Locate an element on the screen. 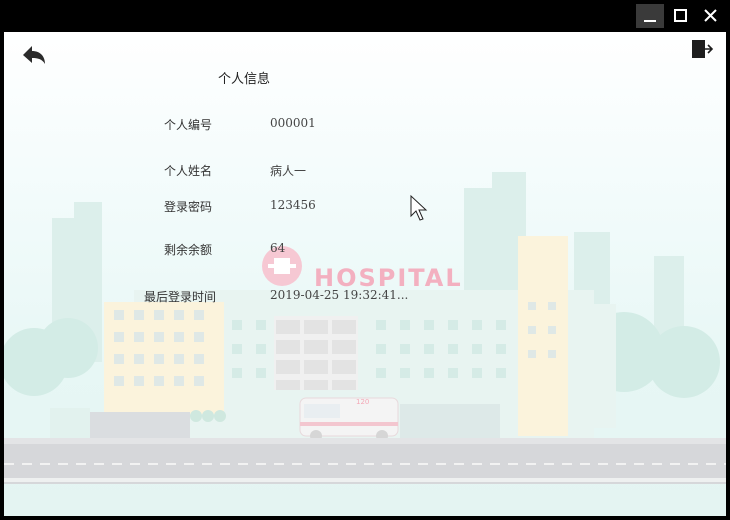 The image size is (730, 520). logout-icon is located at coordinates (703, 49).